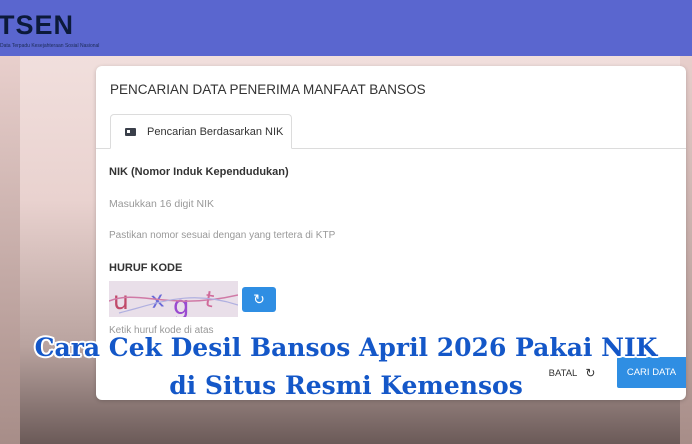  I want to click on site-logo: TSEN, so click(37, 25).